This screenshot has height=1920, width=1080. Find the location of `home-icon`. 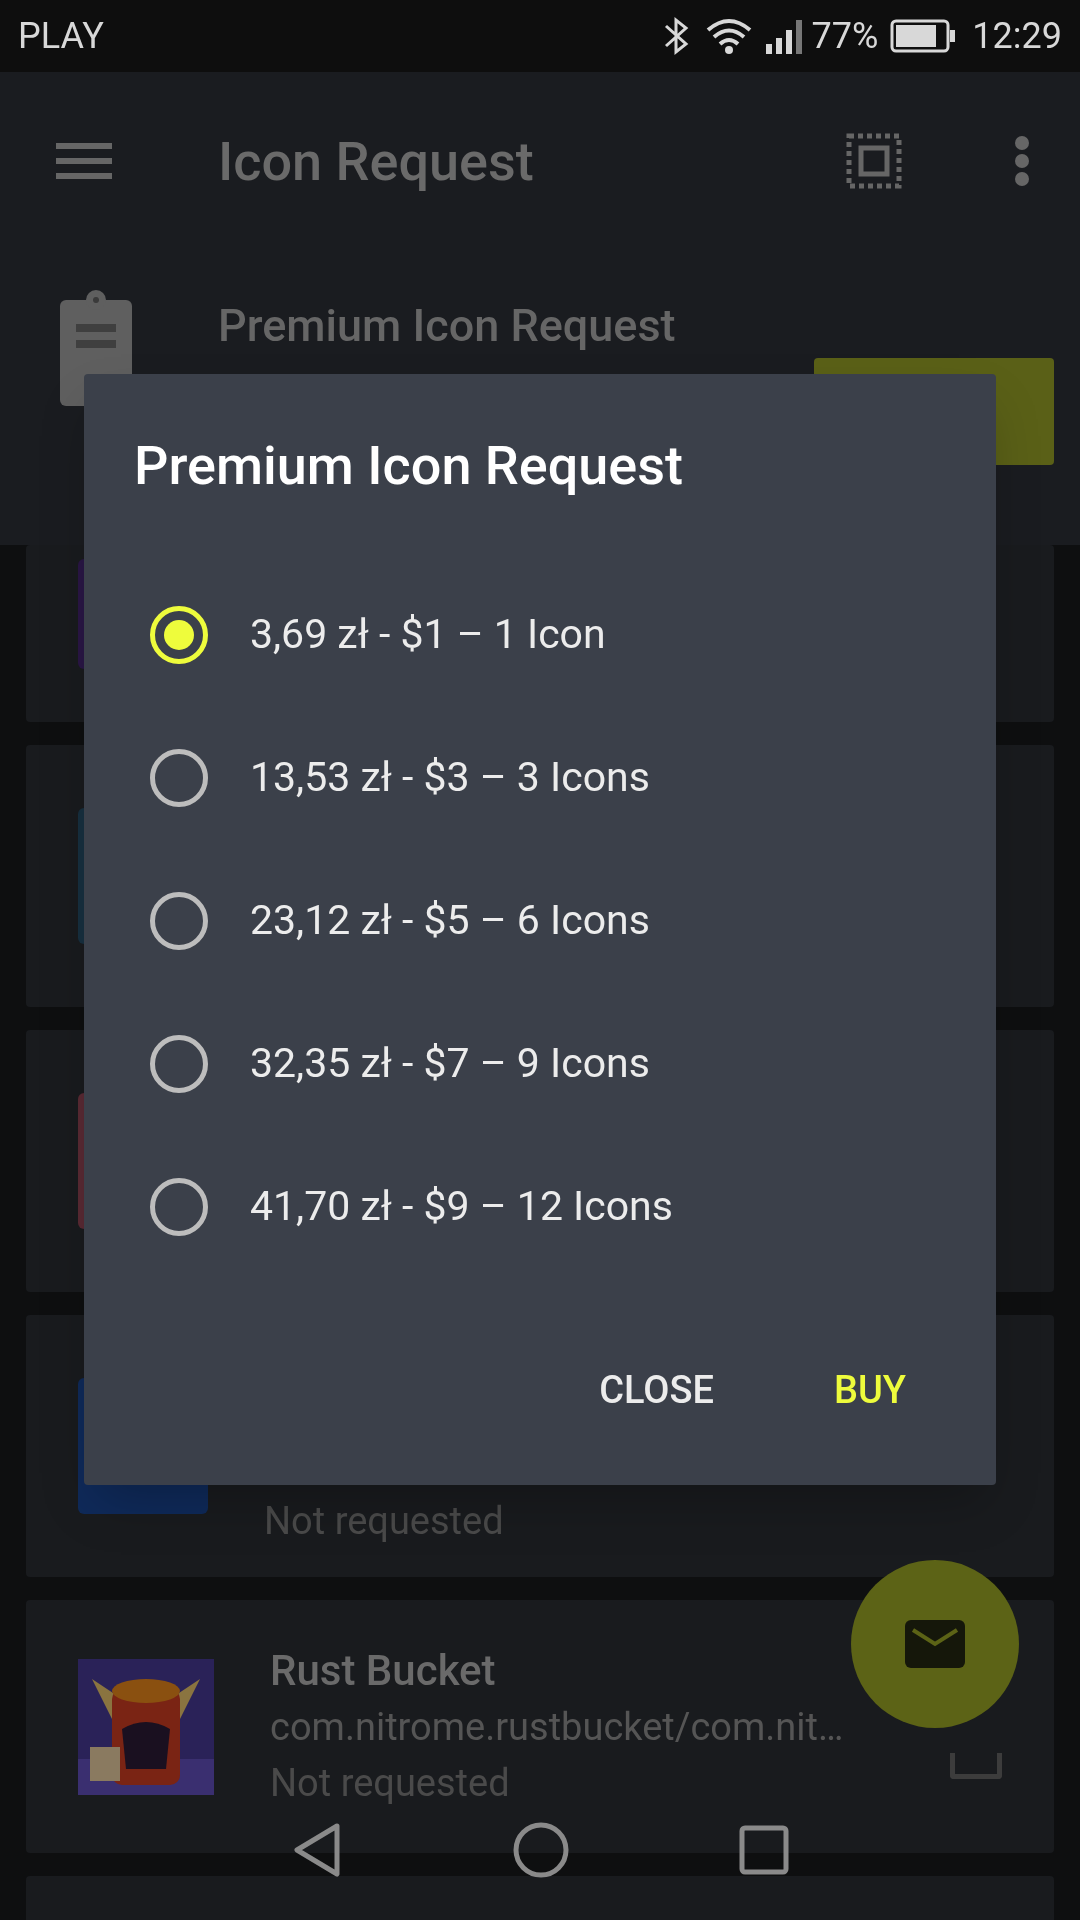

home-icon is located at coordinates (541, 1850).